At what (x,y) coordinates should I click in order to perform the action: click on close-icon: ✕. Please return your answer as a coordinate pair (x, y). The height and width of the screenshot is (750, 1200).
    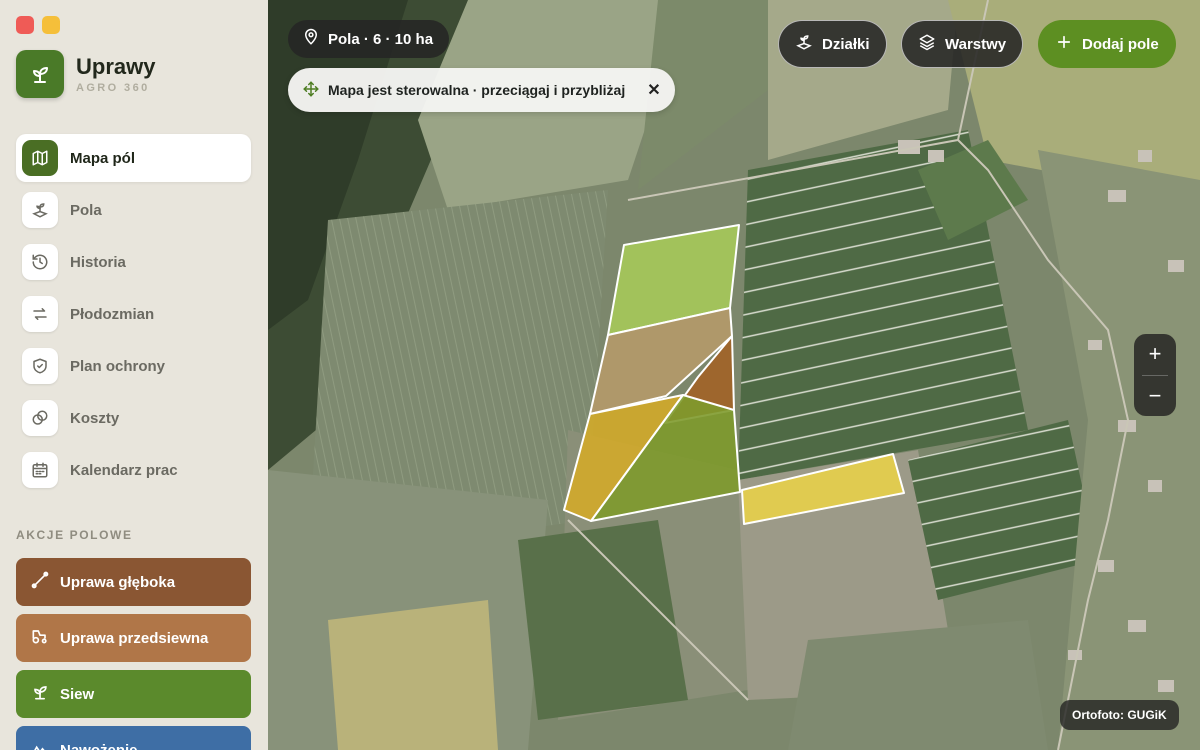
    Looking at the image, I should click on (653, 90).